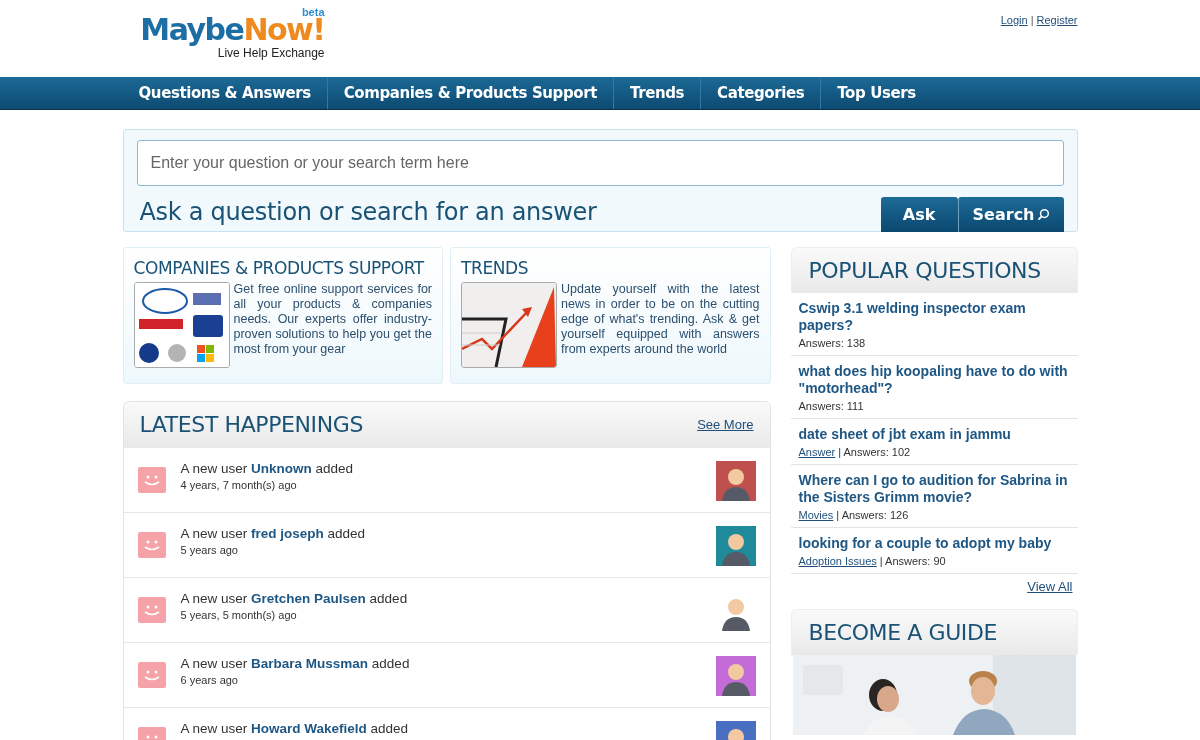 This screenshot has width=1200, height=740. I want to click on nav-item: Top Users, so click(876, 93).